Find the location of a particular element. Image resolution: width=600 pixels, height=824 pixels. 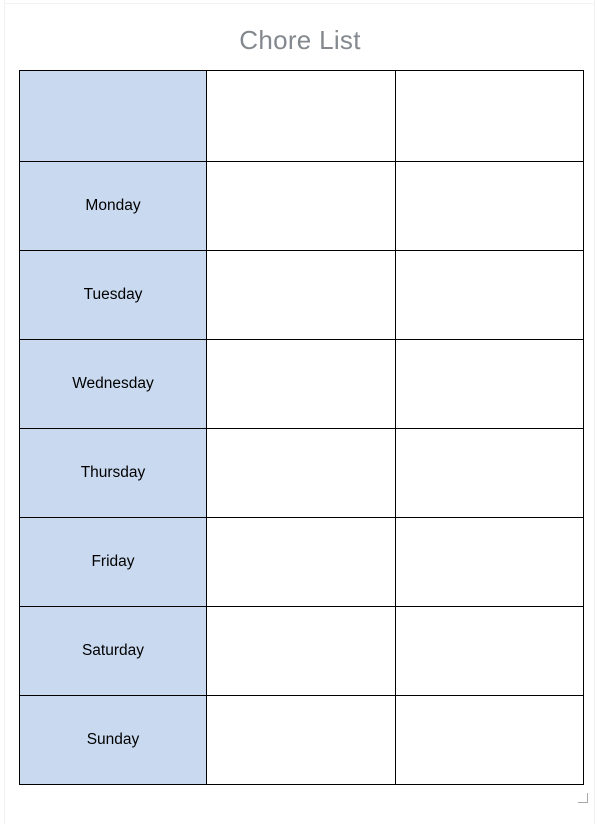

page-edge-right is located at coordinates (594, 412).